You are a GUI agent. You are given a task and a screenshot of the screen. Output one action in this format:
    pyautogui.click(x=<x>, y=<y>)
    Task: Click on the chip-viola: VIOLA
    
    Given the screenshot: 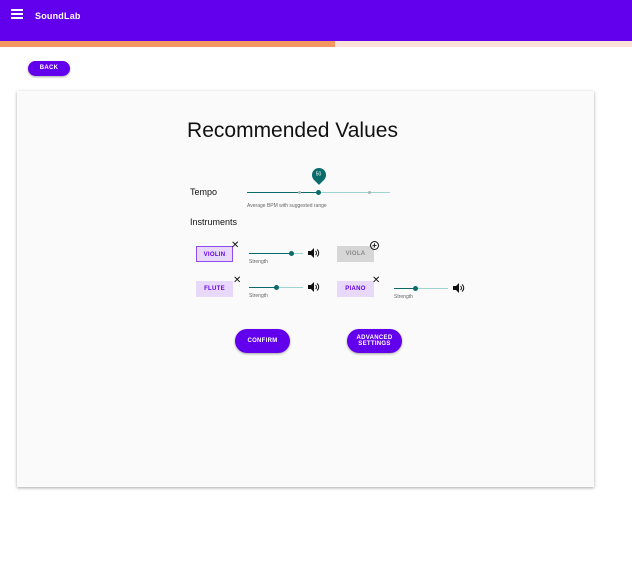 What is the action you would take?
    pyautogui.click(x=355, y=254)
    